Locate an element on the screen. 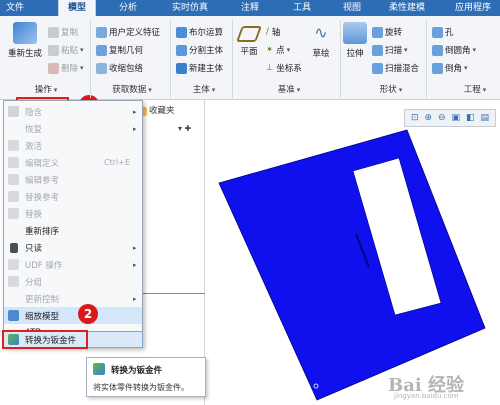 This screenshot has width=500, height=405. highlight-box-convert is located at coordinates (45, 339).